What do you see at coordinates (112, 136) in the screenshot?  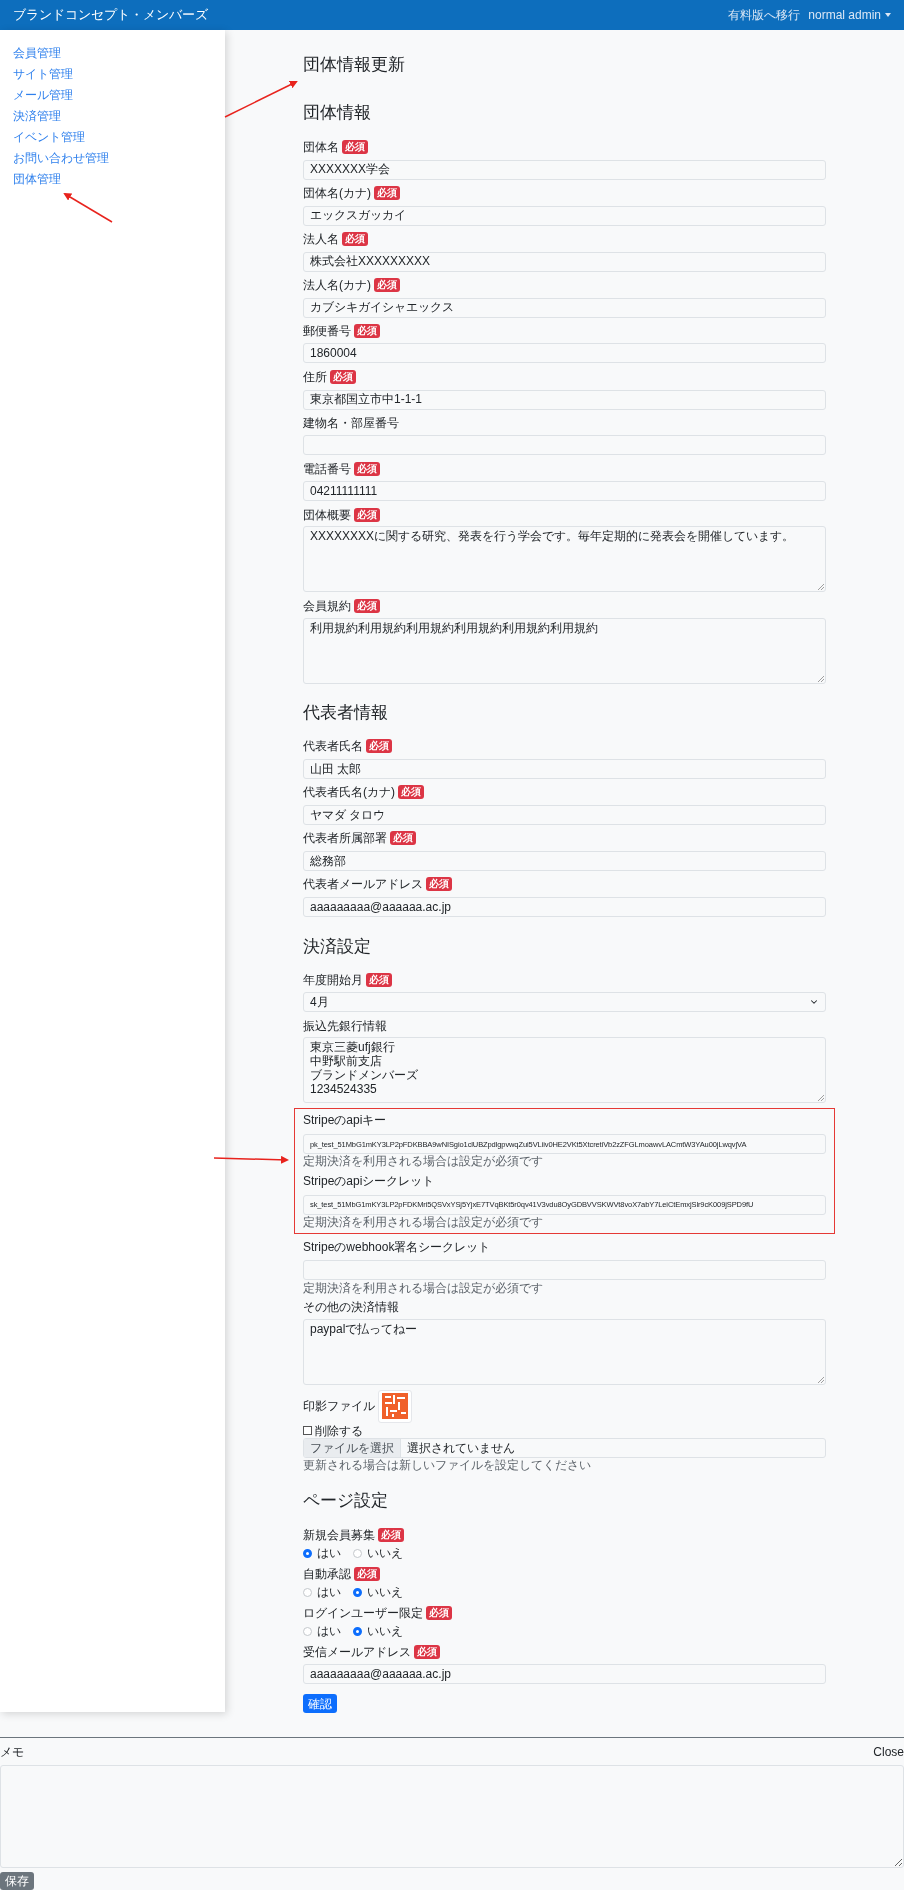 I see `sidebar-link: イベント管理` at bounding box center [112, 136].